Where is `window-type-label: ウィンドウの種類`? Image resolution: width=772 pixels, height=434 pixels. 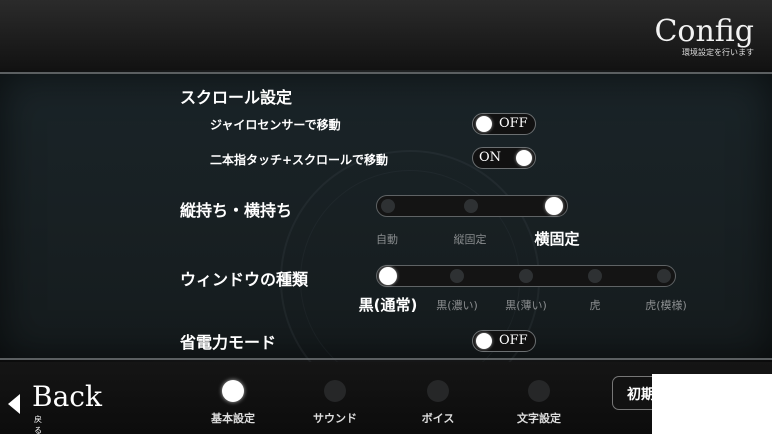 window-type-label: ウィンドウの種類 is located at coordinates (244, 279).